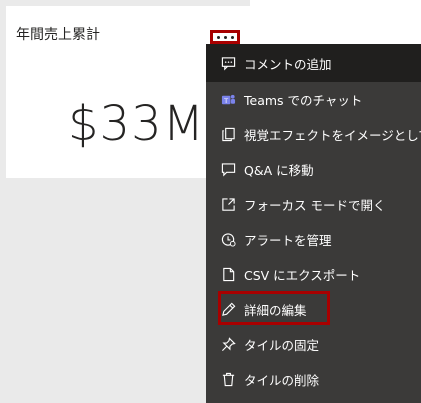 The image size is (421, 403). I want to click on pencil-icon, so click(228, 310).